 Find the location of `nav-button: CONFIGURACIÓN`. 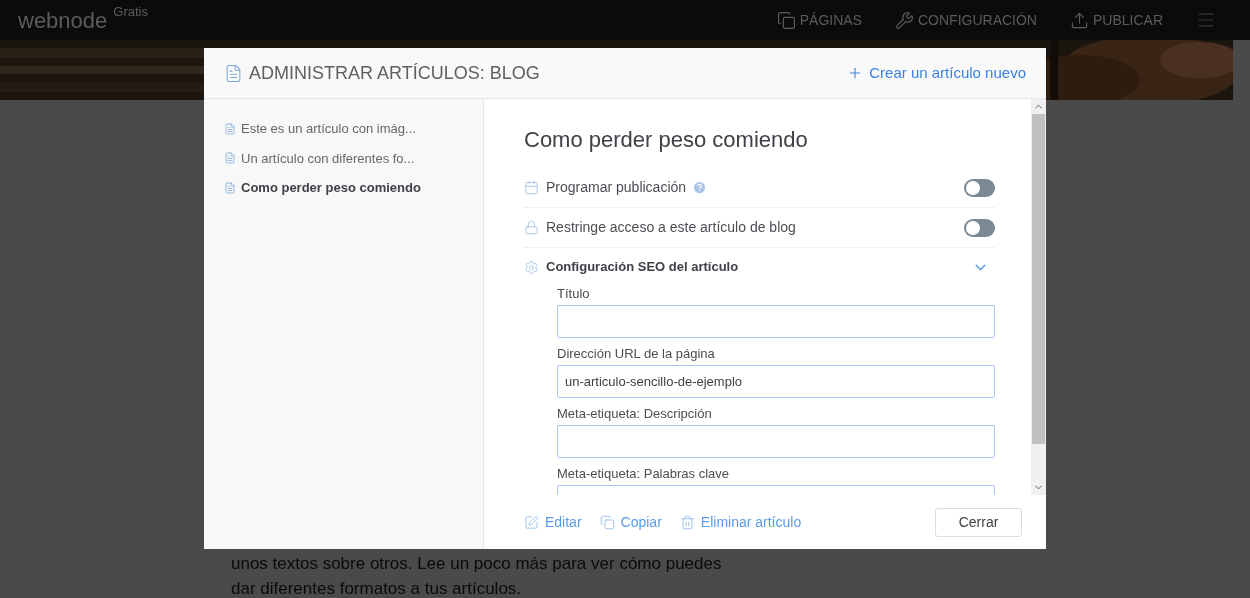

nav-button: CONFIGURACIÓN is located at coordinates (965, 20).